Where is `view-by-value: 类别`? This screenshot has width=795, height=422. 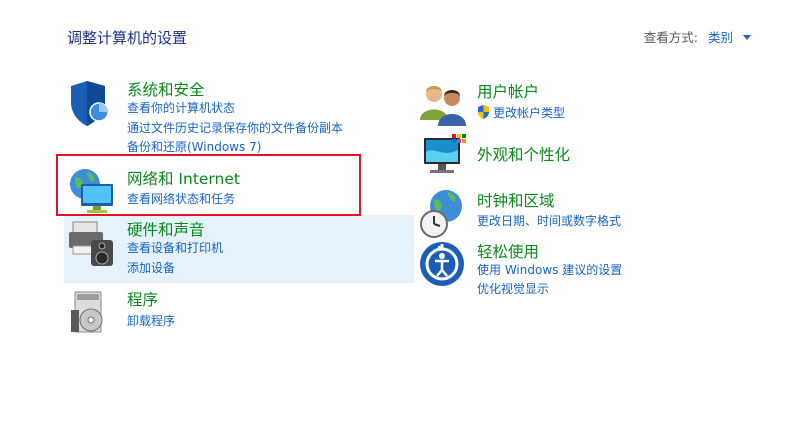
view-by-value: 类别 is located at coordinates (720, 37).